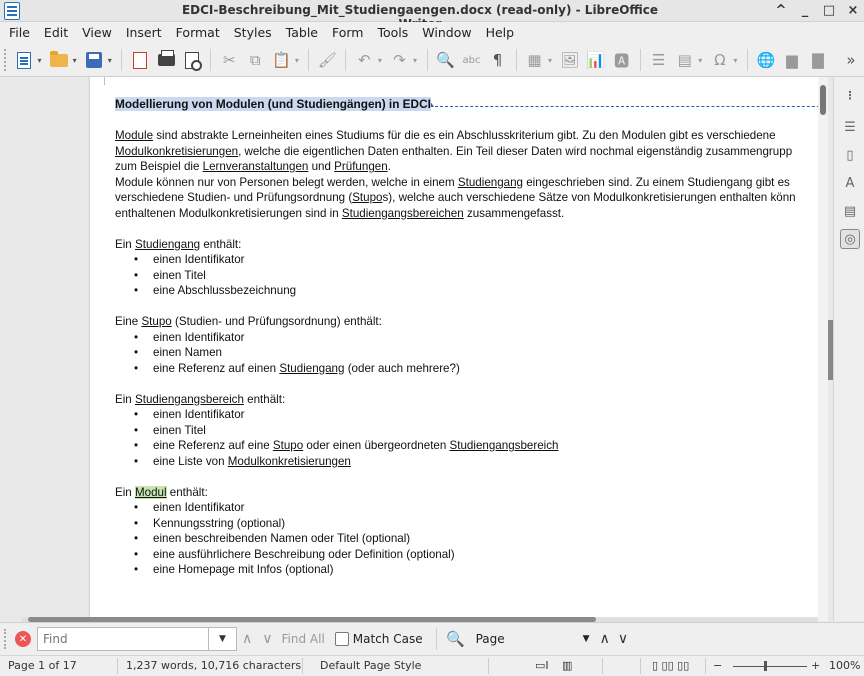 Image resolution: width=864 pixels, height=676 pixels. What do you see at coordinates (720, 60) in the screenshot?
I see `insert-special-character-button: Ω` at bounding box center [720, 60].